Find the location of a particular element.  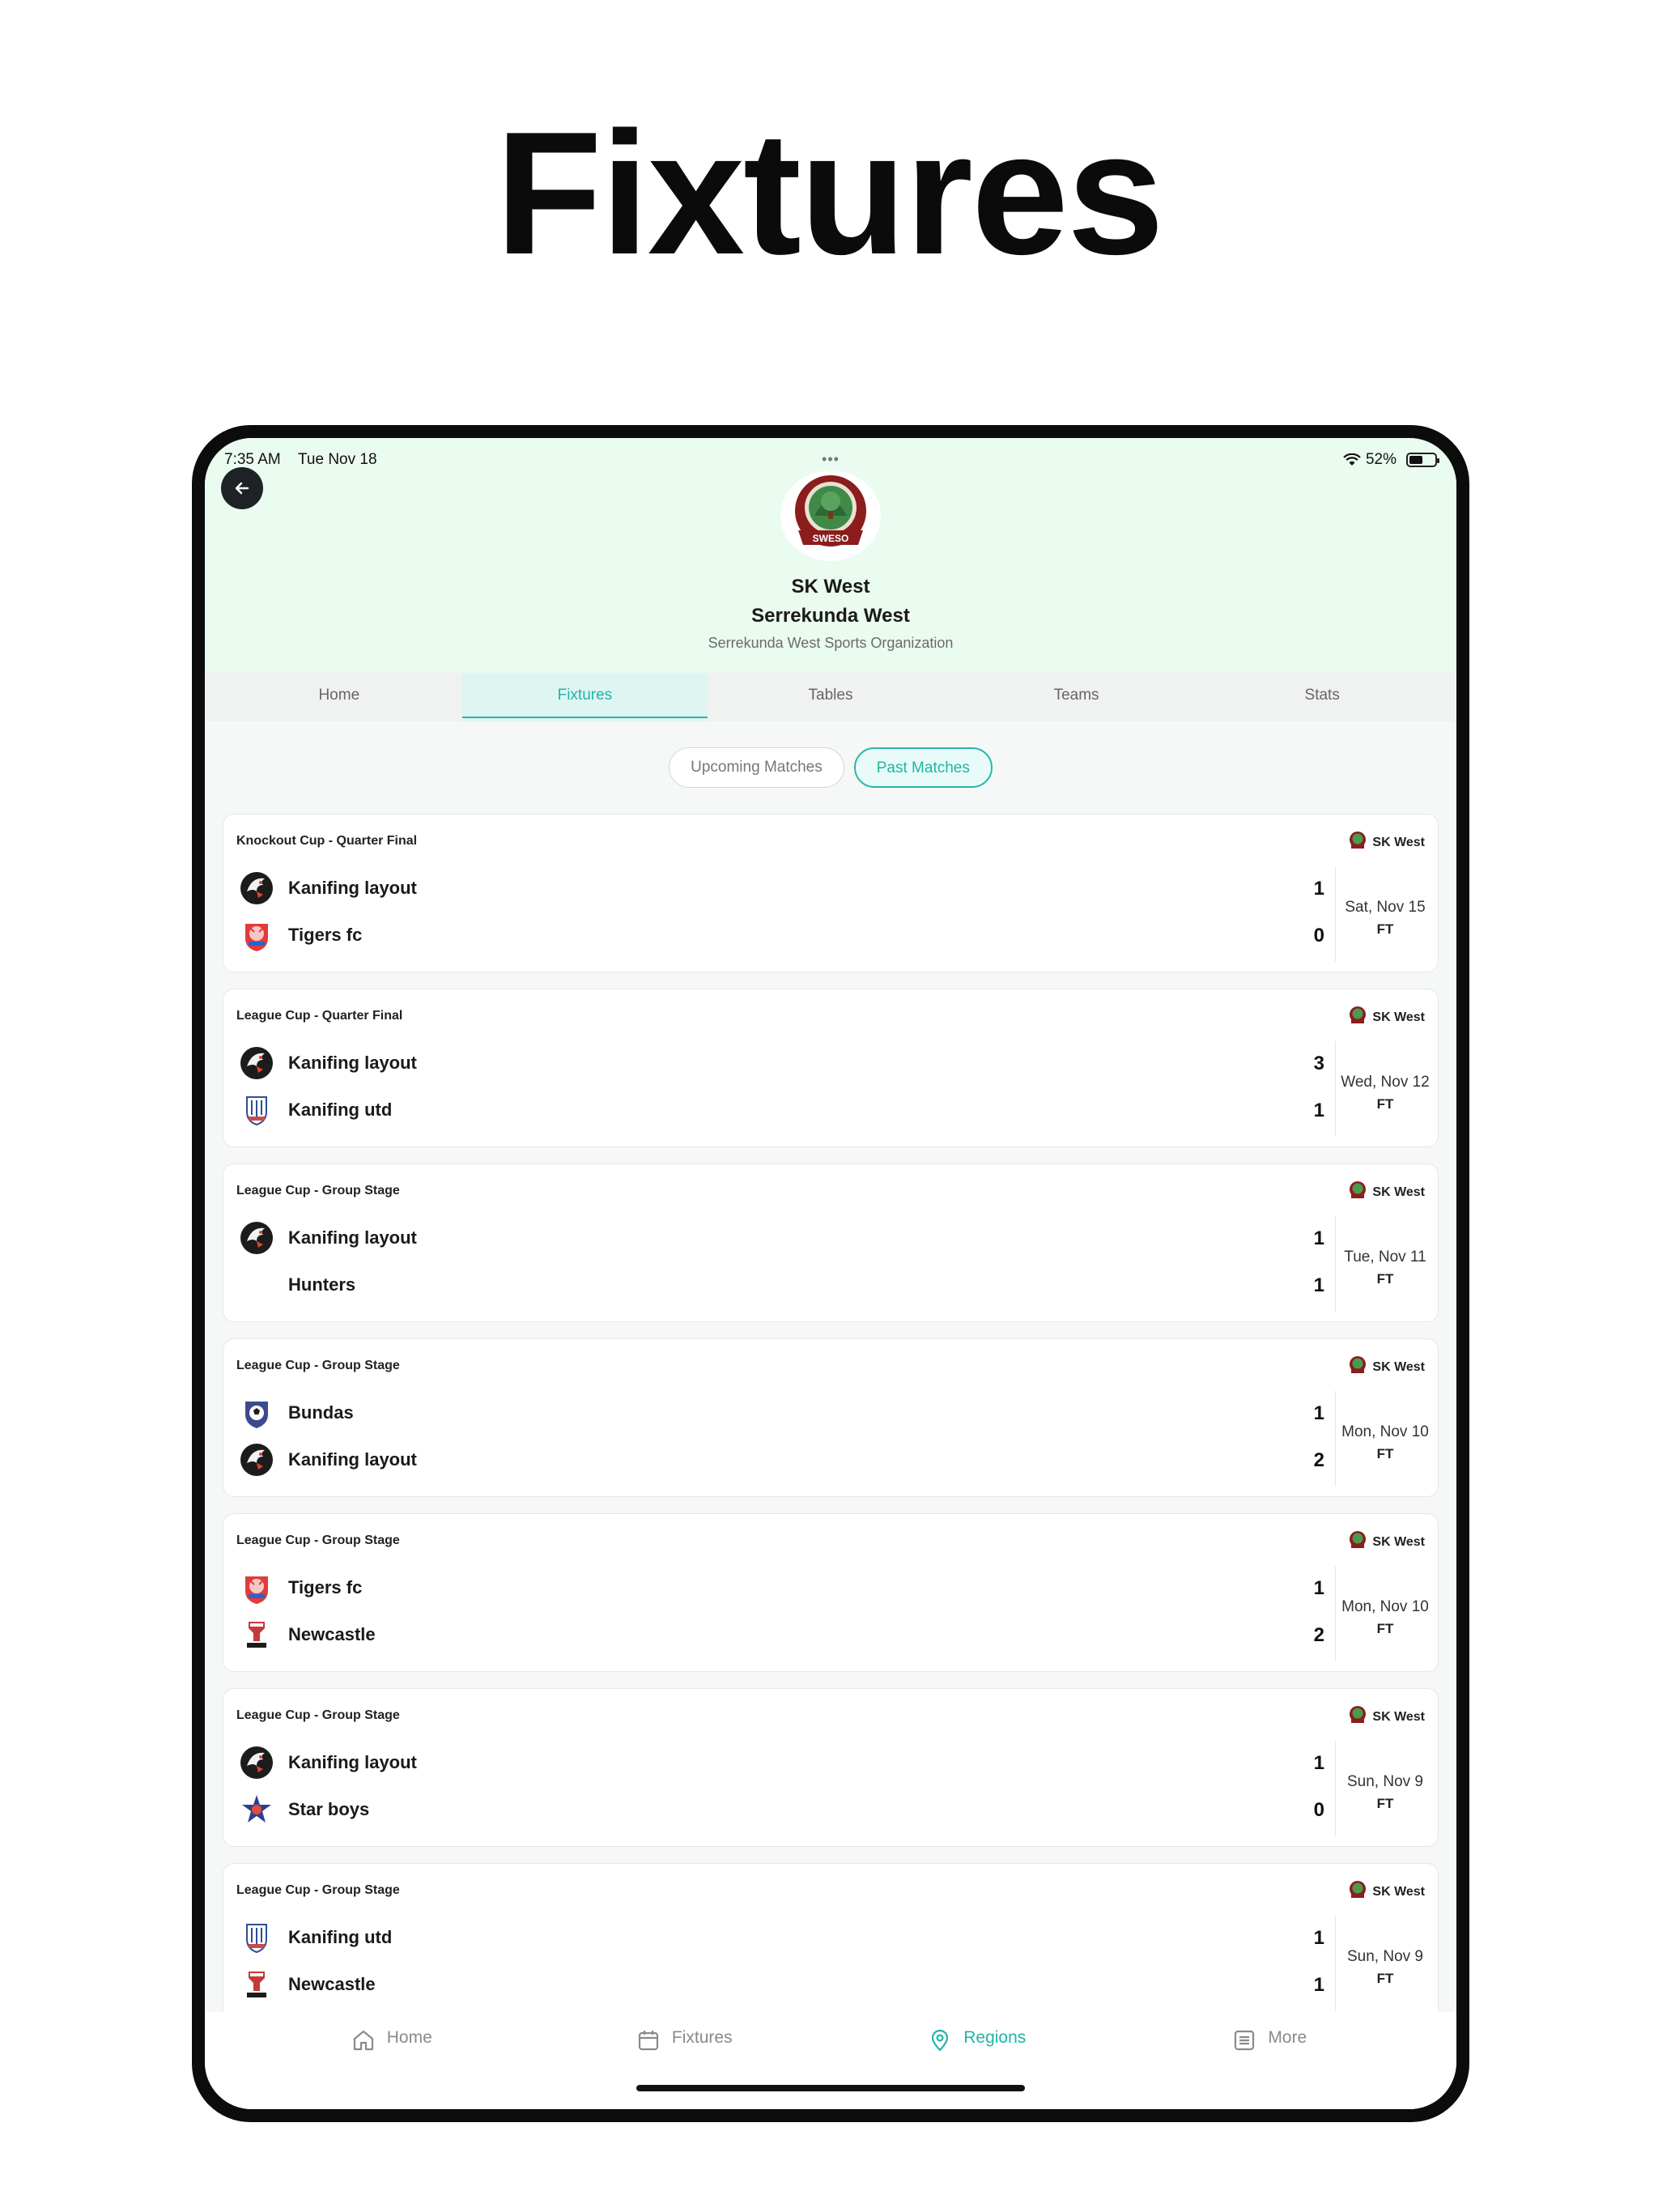

away-team: Kanifing utd is located at coordinates (315, 1110).